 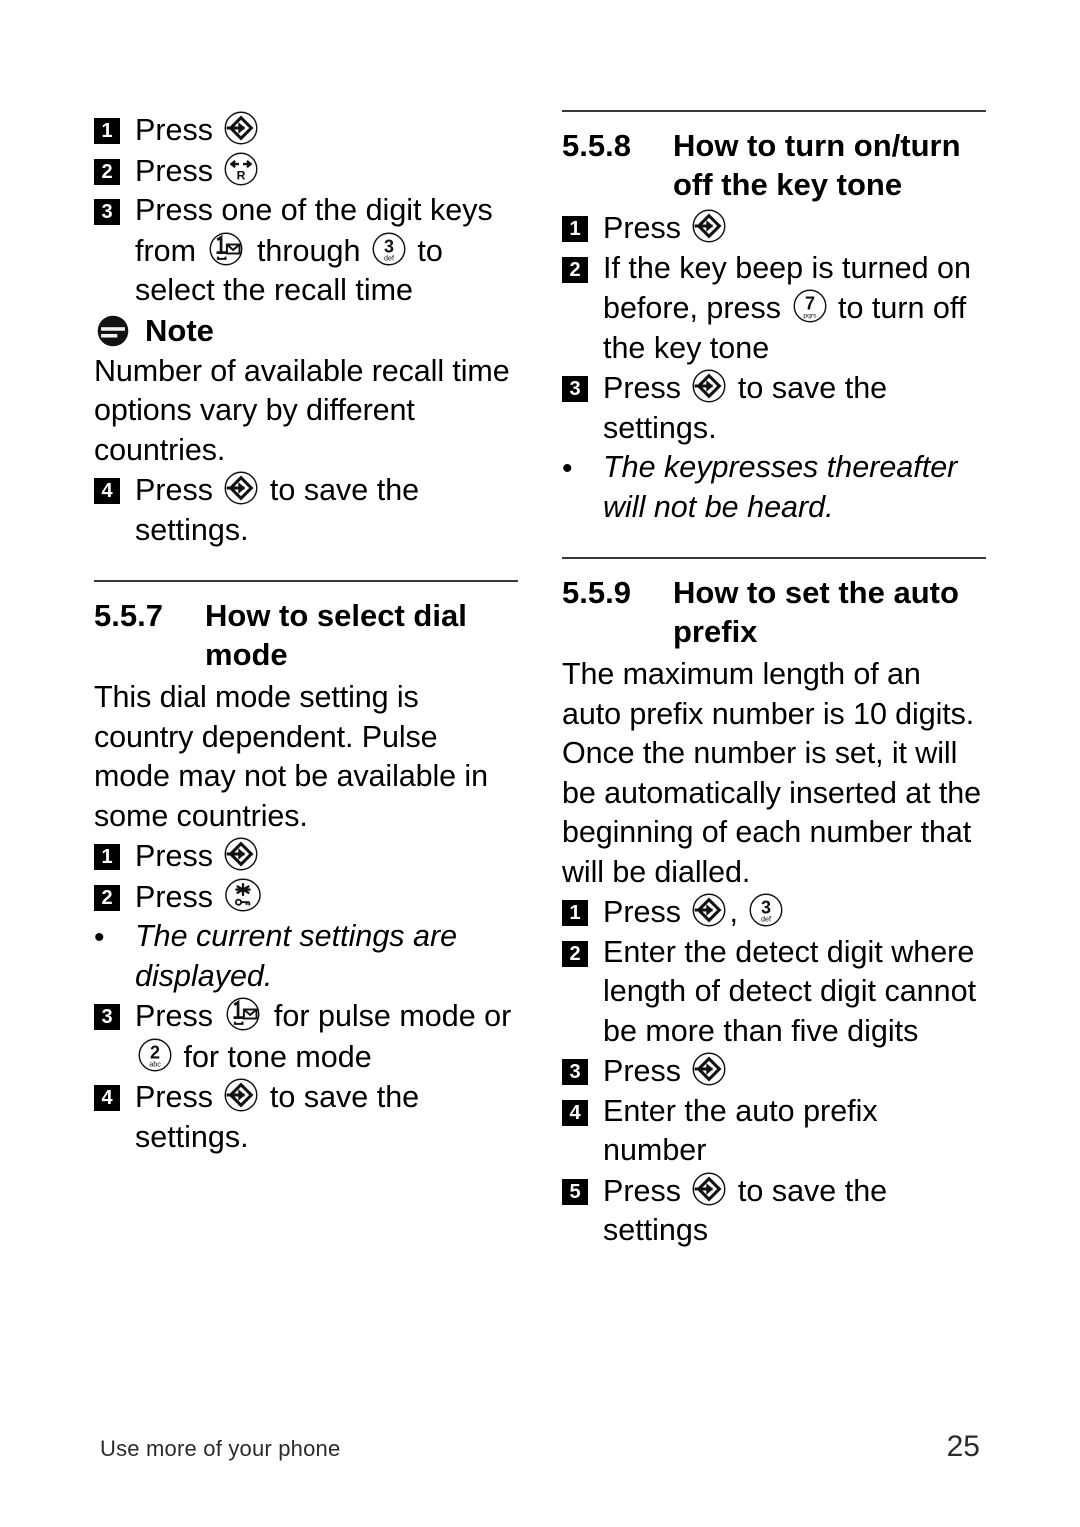 I want to click on section-heading-557: 5.5.7 How to select dial mode, so click(x=306, y=635).